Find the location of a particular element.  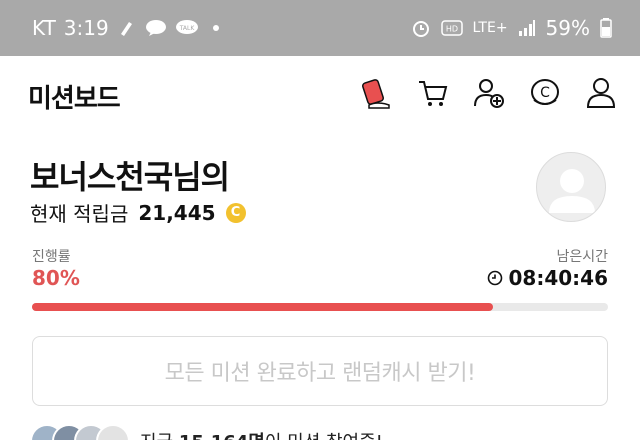

participant-avatars is located at coordinates (80, 432).